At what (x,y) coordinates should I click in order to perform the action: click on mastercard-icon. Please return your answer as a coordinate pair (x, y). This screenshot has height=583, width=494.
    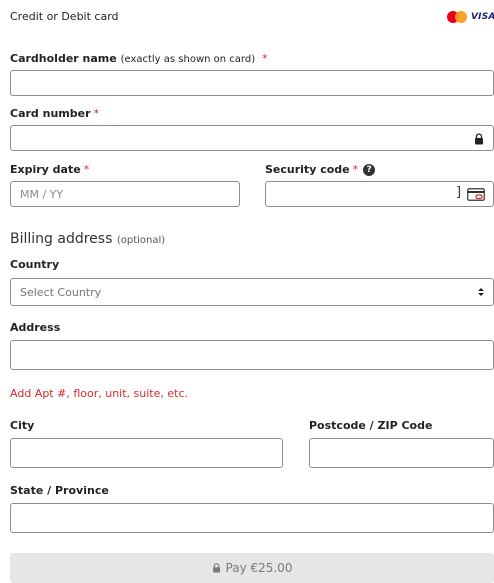
    Looking at the image, I should click on (457, 17).